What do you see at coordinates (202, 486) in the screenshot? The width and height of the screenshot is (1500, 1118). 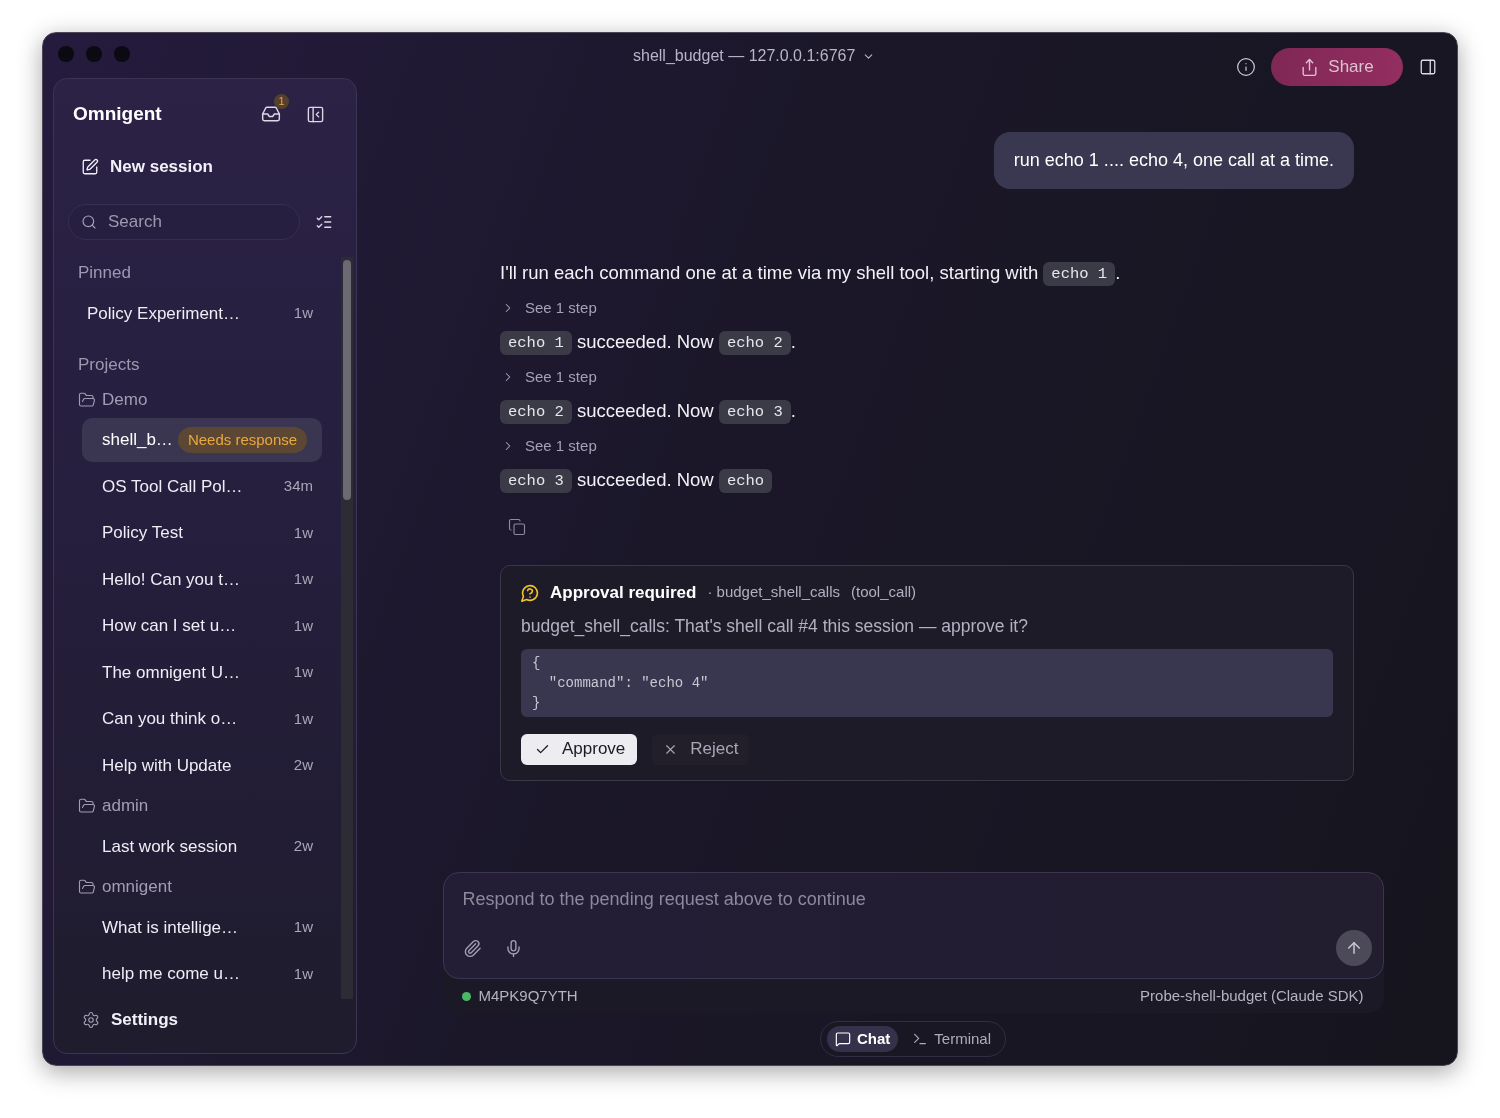 I see `session-item: OS Tool Call Pol… 34m` at bounding box center [202, 486].